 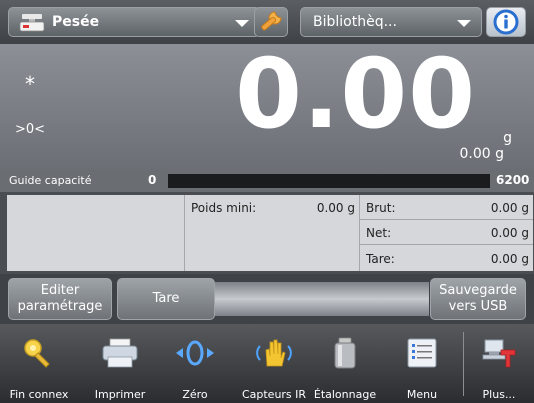 I want to click on weights-section: Brut: 0.00 g Net: 0.00 g Tare: 0.00 g, so click(x=446, y=233).